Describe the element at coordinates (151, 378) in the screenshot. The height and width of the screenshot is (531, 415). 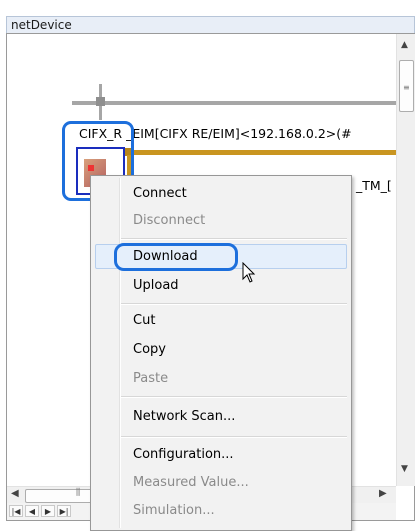
I see `menu-item-paste: Paste` at that location.